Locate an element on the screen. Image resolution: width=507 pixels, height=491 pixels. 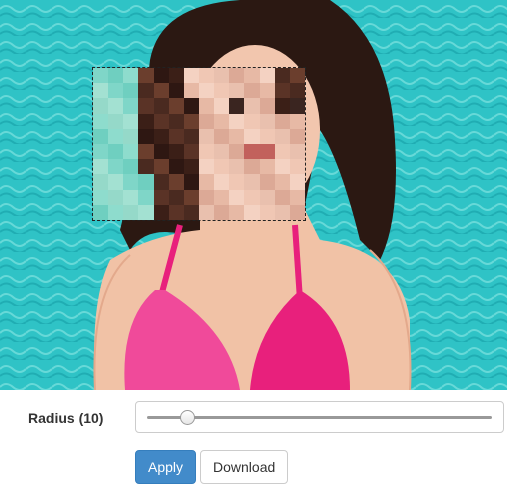
radius-slider is located at coordinates (319, 417).